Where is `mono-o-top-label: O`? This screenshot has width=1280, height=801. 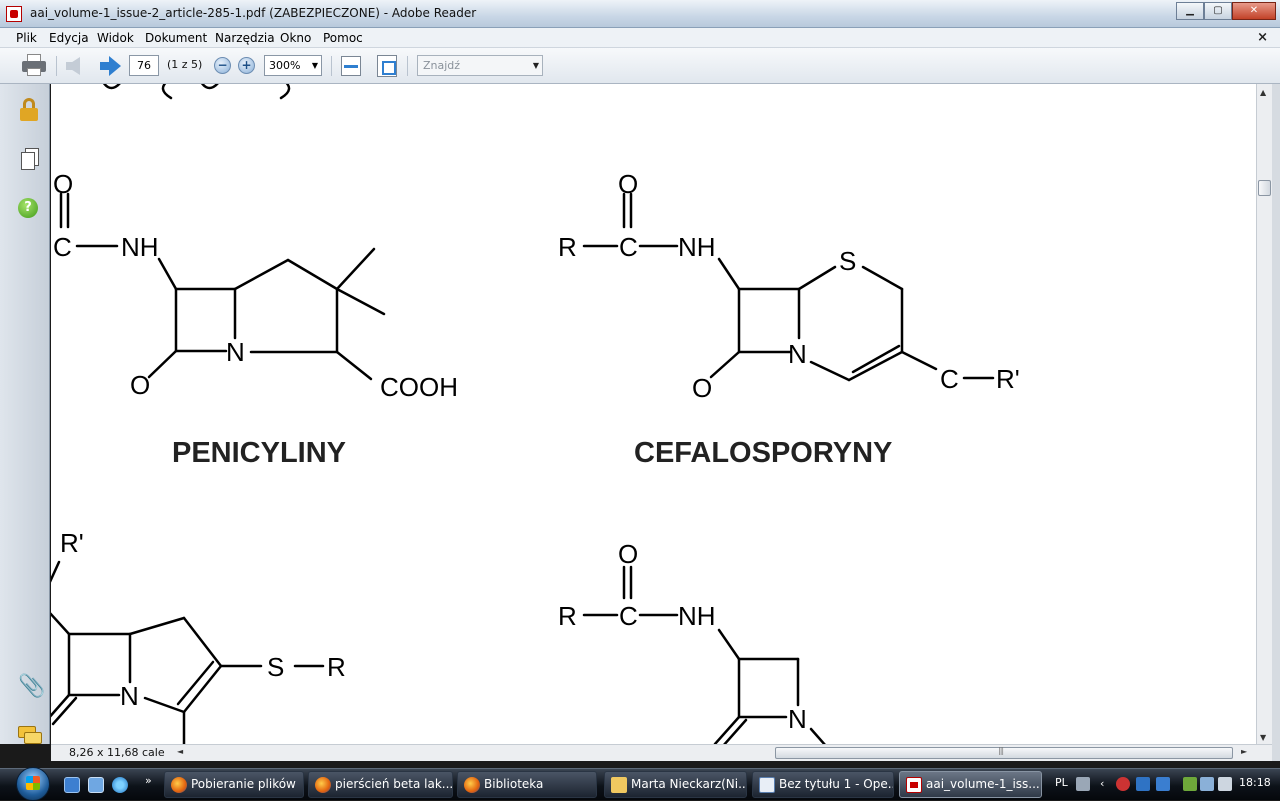
mono-o-top-label: O is located at coordinates (628, 554).